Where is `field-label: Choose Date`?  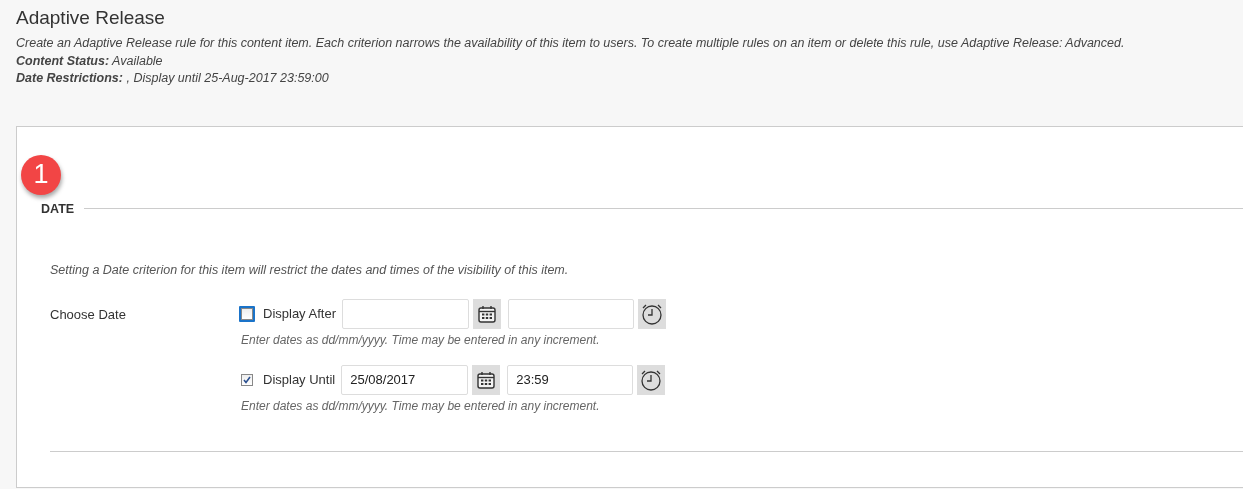 field-label: Choose Date is located at coordinates (88, 314).